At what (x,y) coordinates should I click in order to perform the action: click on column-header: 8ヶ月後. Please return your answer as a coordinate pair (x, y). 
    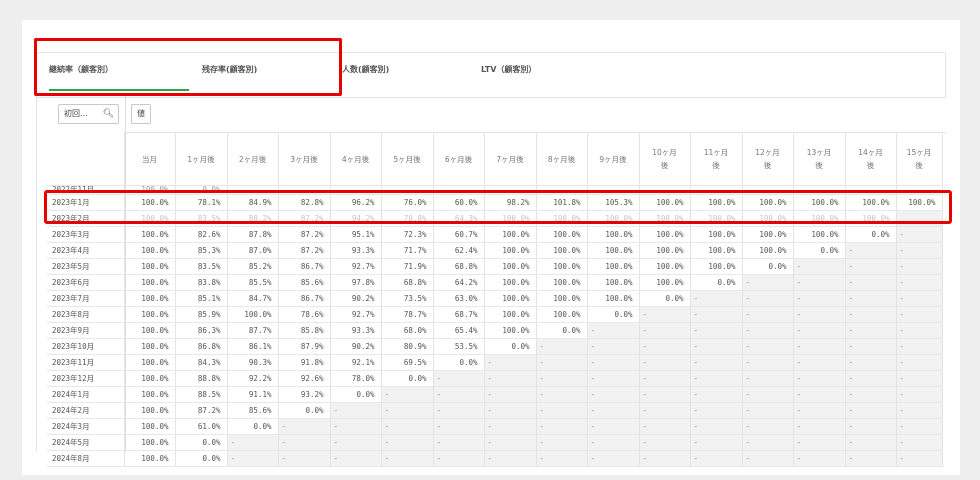
    Looking at the image, I should click on (562, 159).